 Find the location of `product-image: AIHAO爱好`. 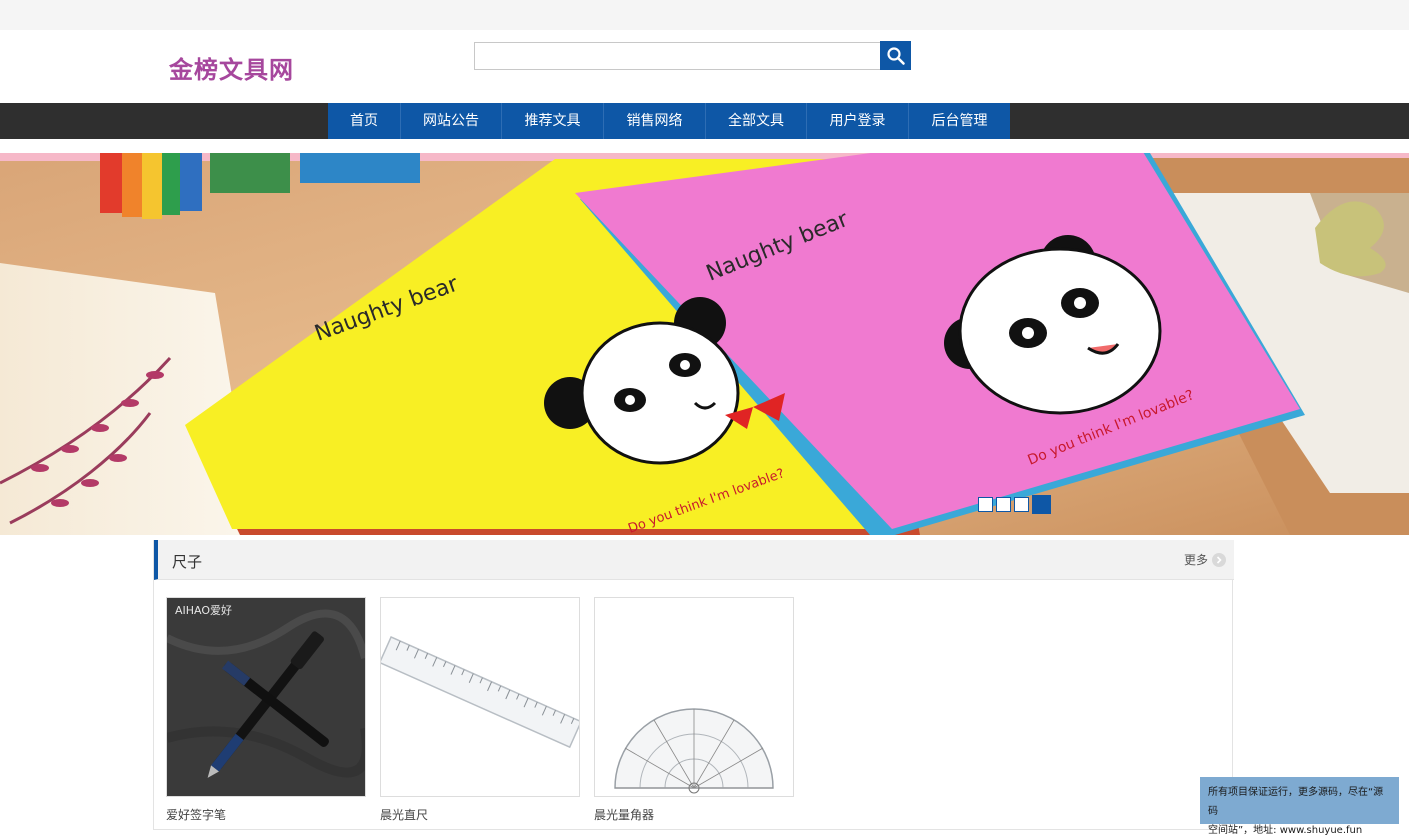

product-image: AIHAO爱好 is located at coordinates (266, 697).